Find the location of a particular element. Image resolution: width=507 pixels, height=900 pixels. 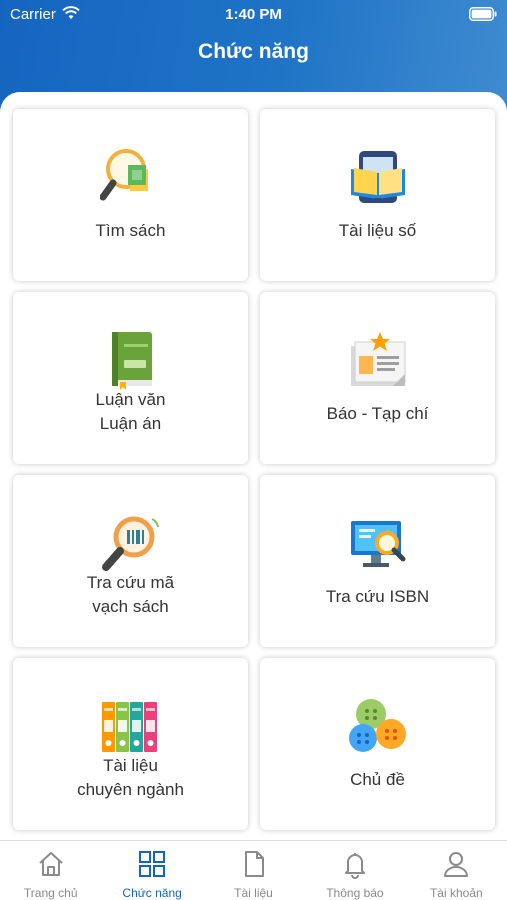

tile-label: Tìm sách is located at coordinates (130, 230).